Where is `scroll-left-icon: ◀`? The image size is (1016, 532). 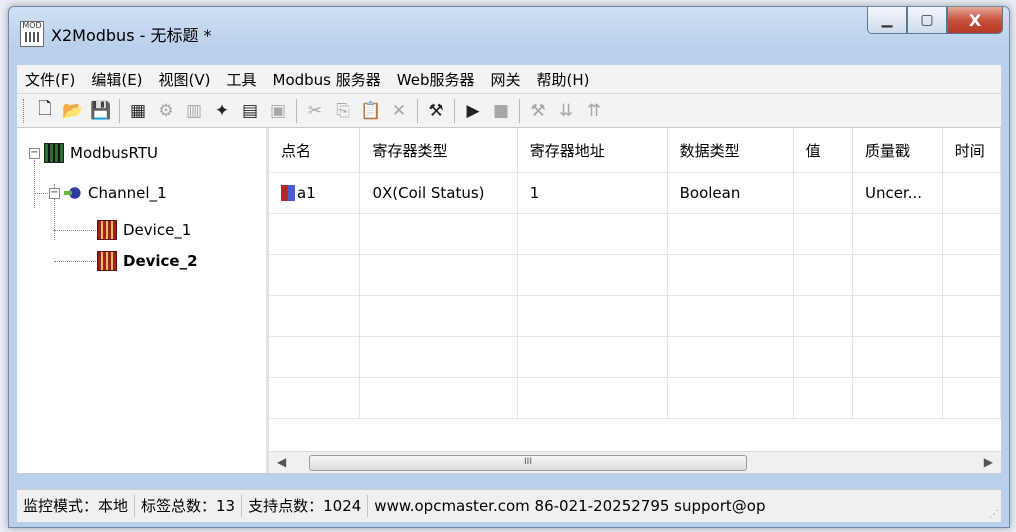
scroll-left-icon: ◀ is located at coordinates (281, 462).